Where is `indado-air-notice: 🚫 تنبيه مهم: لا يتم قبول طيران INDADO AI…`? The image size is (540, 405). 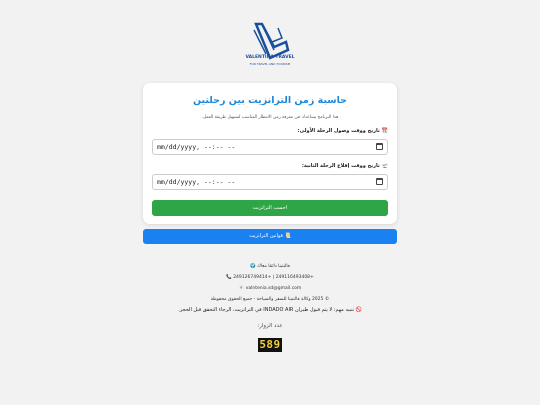
indado-air-notice: 🚫 تنبيه مهم: لا يتم قبول طيران INDADO AI… is located at coordinates (270, 310).